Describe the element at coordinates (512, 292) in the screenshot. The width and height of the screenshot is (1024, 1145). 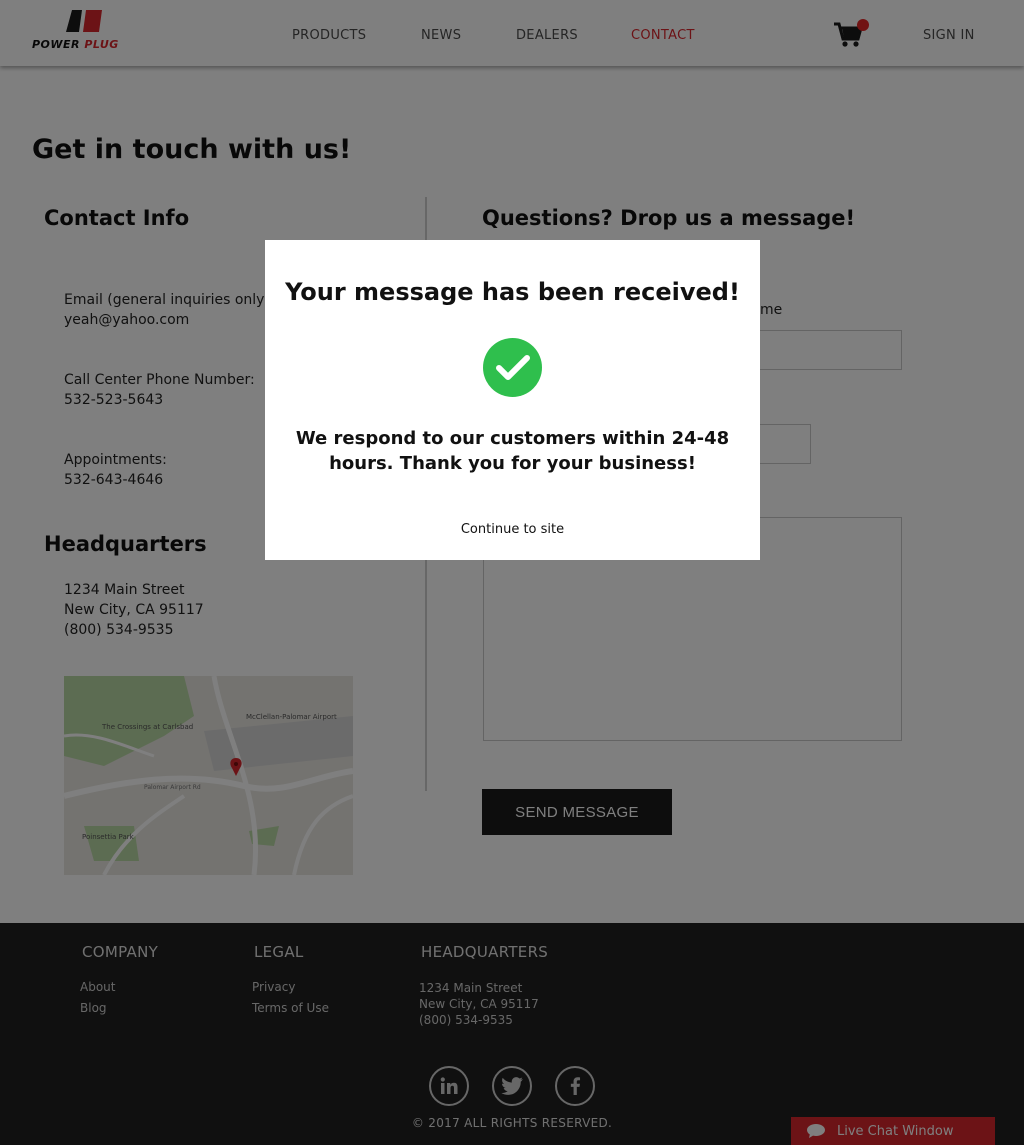
I see `modal-title: Your message has been received!` at that location.